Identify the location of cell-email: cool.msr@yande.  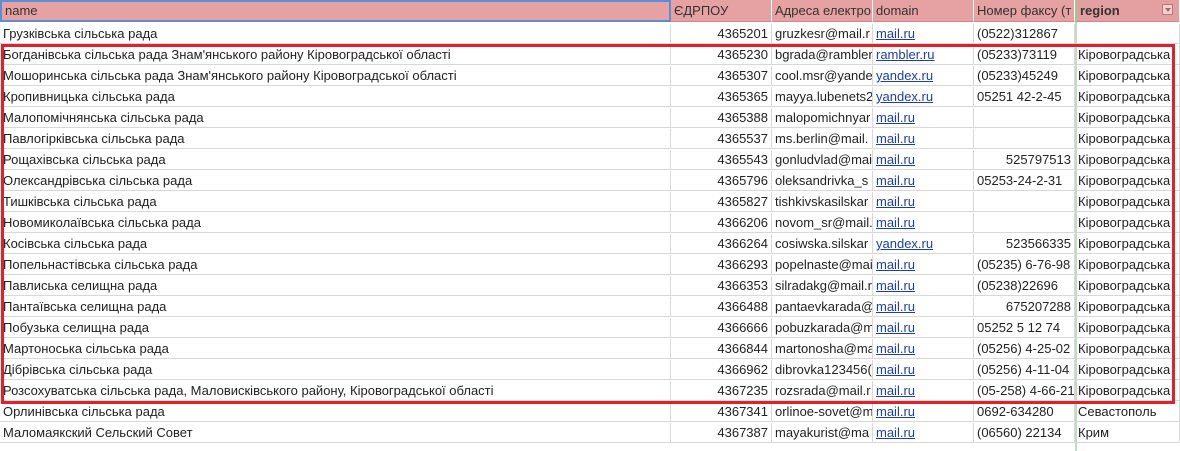
(822, 76).